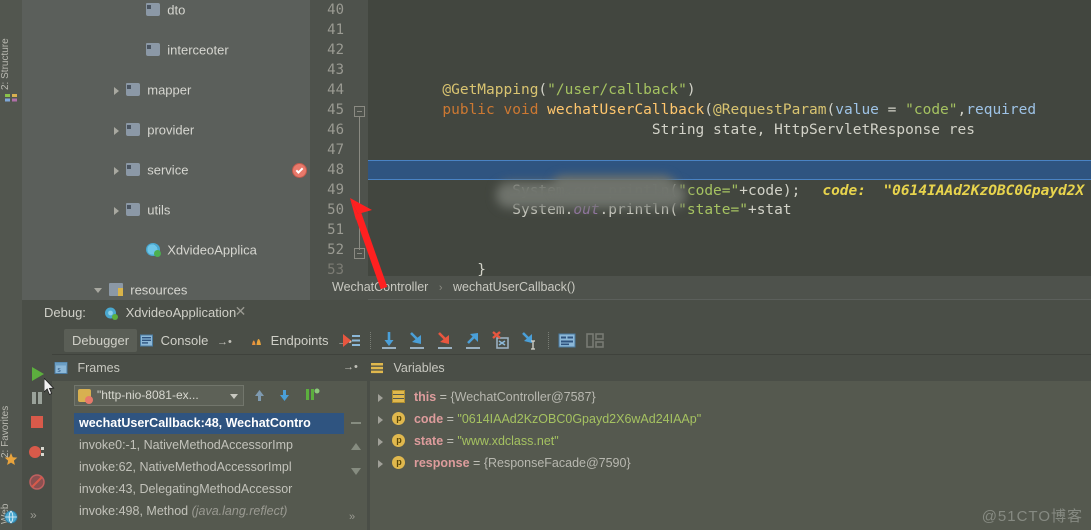  What do you see at coordinates (487, 397) in the screenshot?
I see `variable-row-this: this = {WechatController@7587}` at bounding box center [487, 397].